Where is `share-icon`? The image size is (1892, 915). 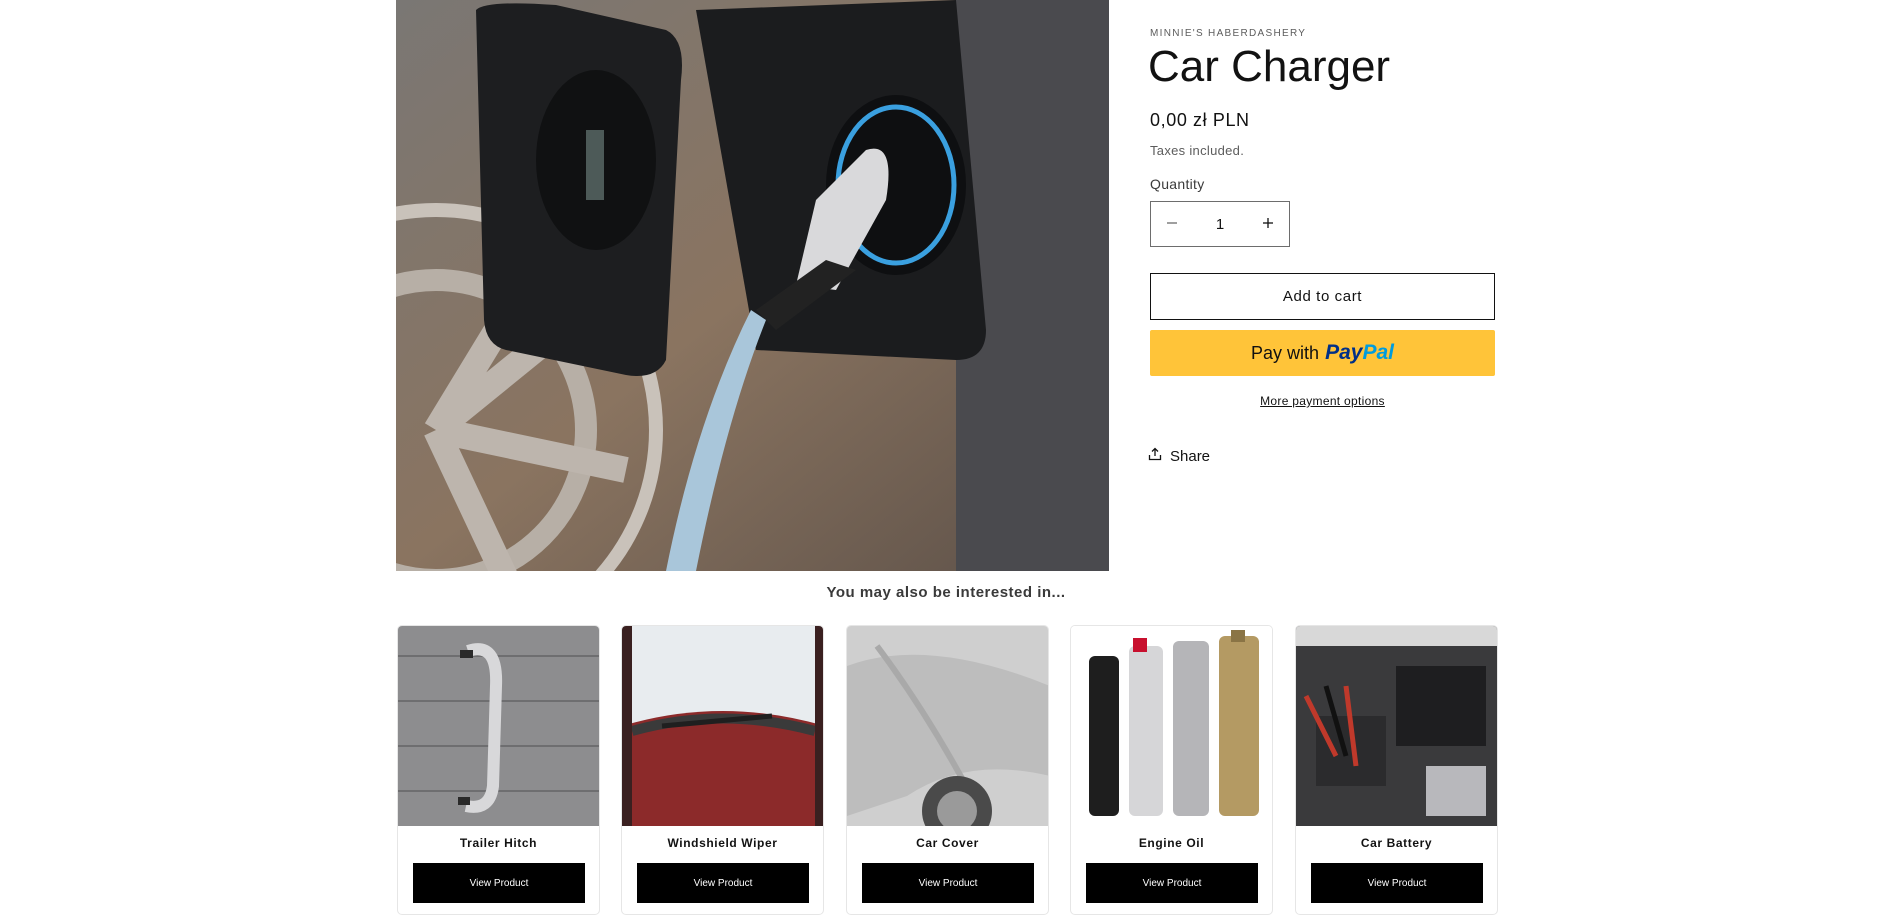 share-icon is located at coordinates (1155, 456).